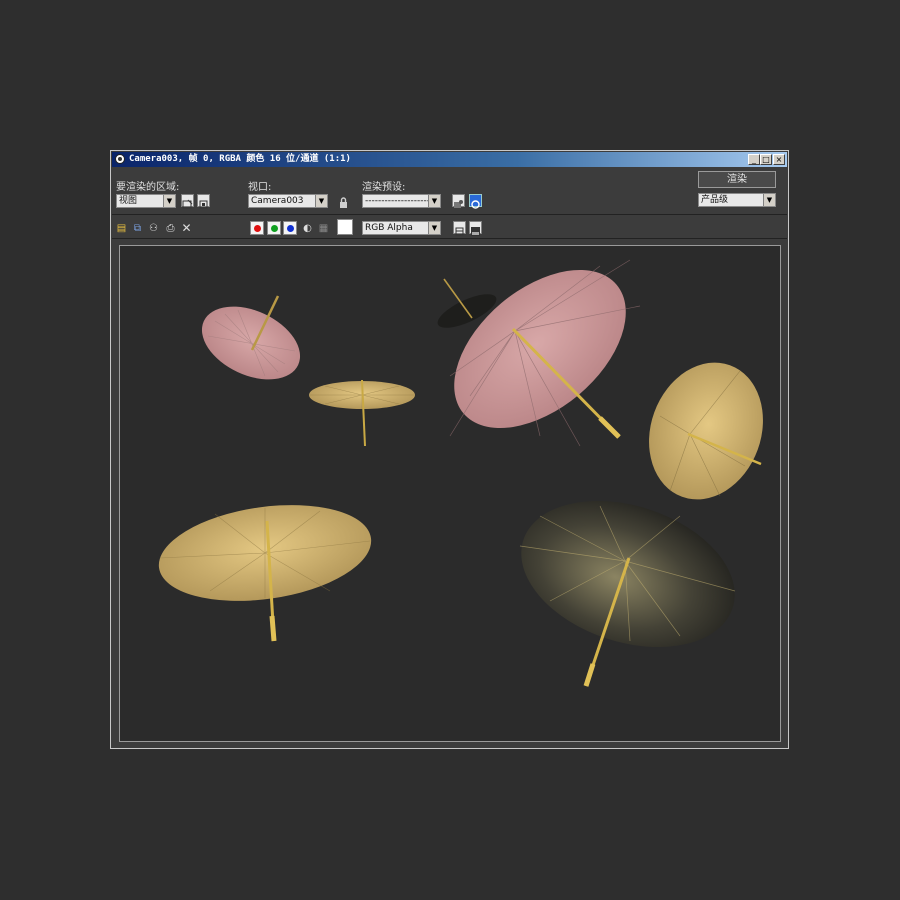 The height and width of the screenshot is (900, 900). What do you see at coordinates (459, 228) in the screenshot?
I see `toggle-ui-icon` at bounding box center [459, 228].